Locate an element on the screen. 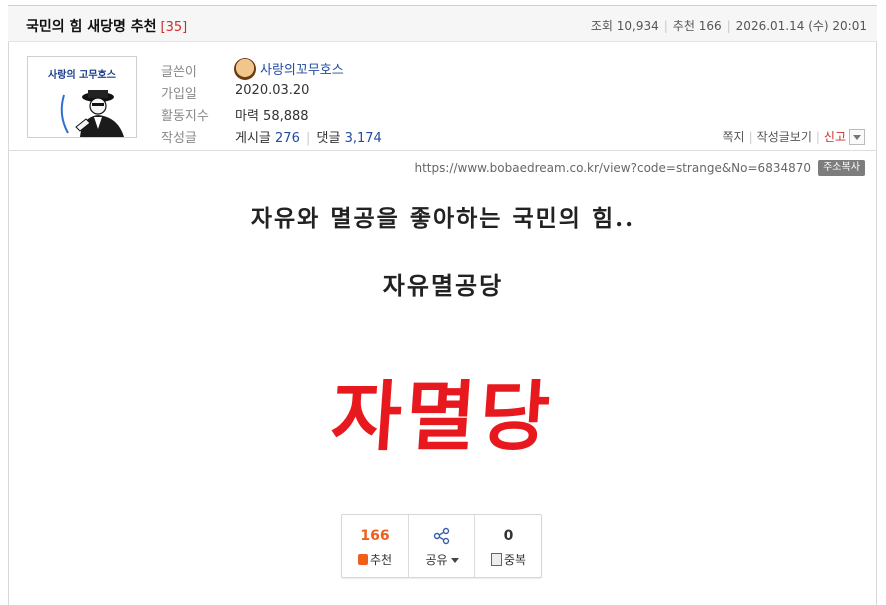 Image resolution: width=886 pixels, height=605 pixels. content-line-1: 자유와 멸공을 좋아하는 국민의 힘.. is located at coordinates (443, 218).